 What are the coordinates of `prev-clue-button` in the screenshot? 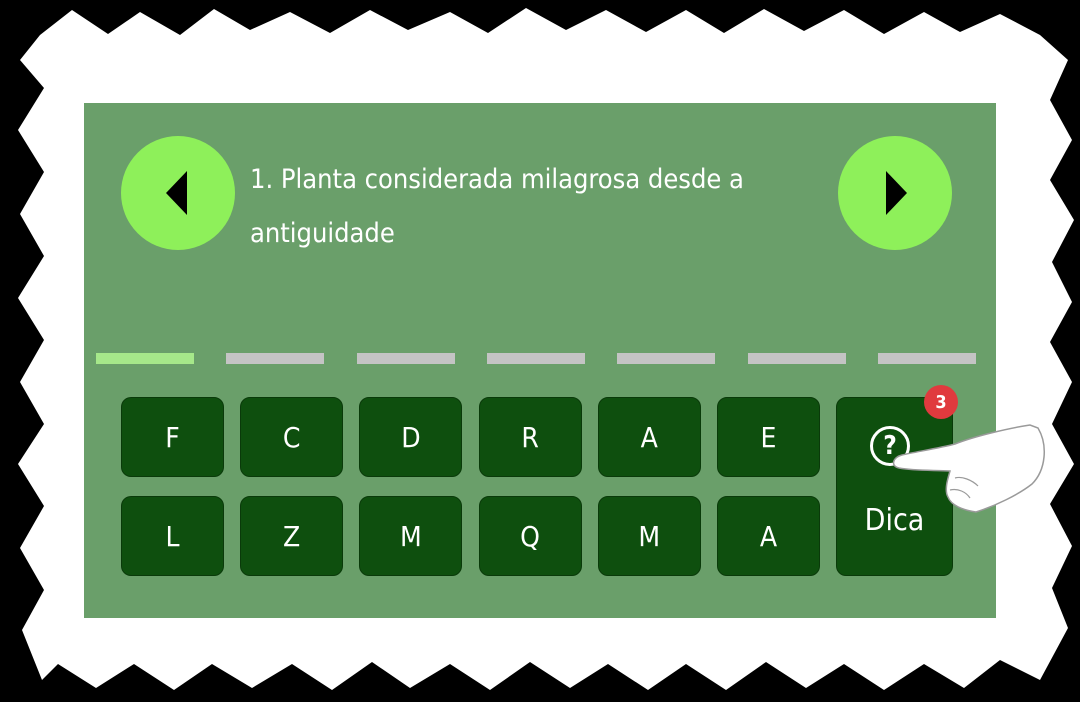 It's located at (178, 193).